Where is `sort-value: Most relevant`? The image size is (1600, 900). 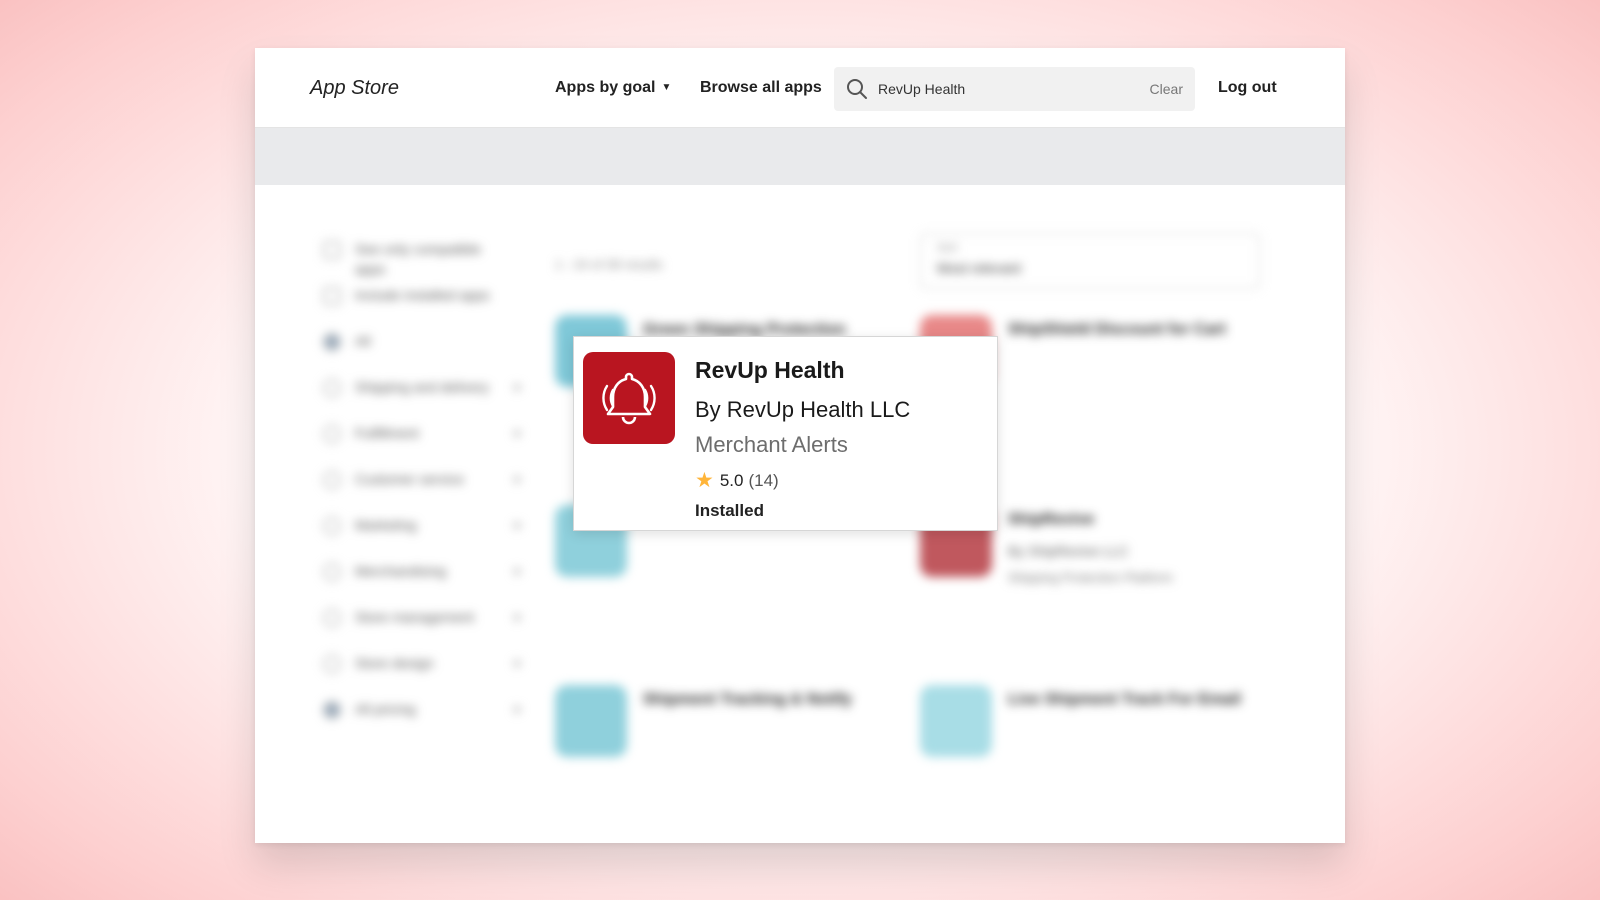
sort-value: Most relevant is located at coordinates (979, 268).